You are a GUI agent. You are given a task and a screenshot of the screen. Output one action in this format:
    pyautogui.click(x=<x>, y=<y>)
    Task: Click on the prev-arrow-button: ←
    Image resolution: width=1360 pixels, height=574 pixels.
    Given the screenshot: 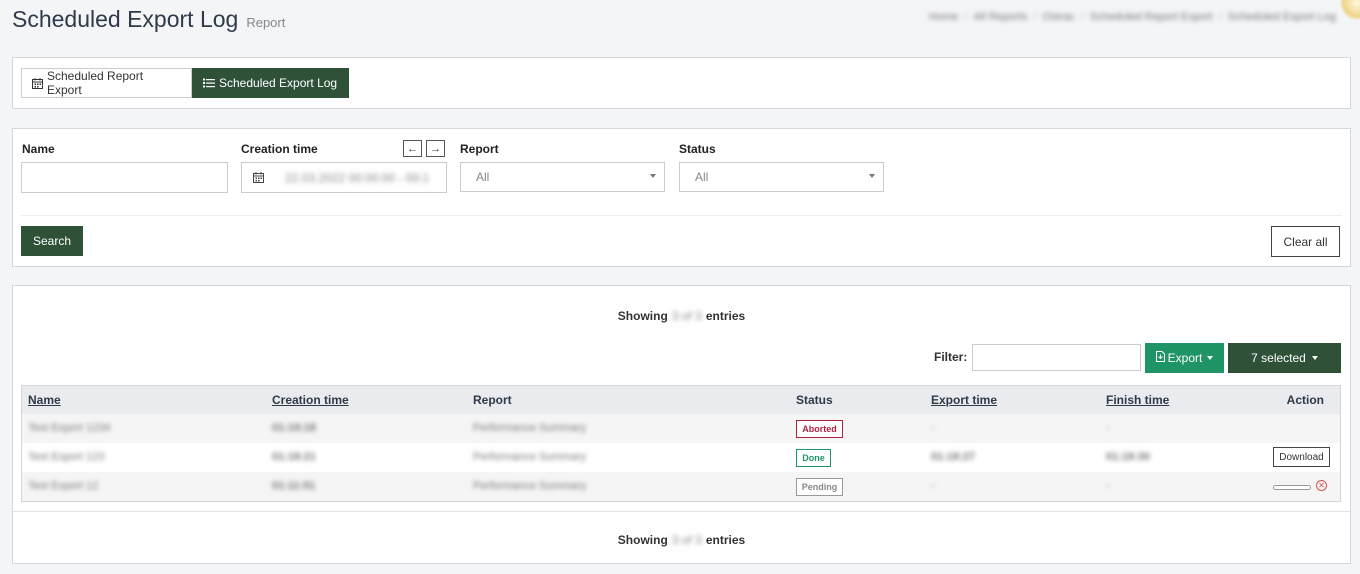 What is the action you would take?
    pyautogui.click(x=412, y=148)
    